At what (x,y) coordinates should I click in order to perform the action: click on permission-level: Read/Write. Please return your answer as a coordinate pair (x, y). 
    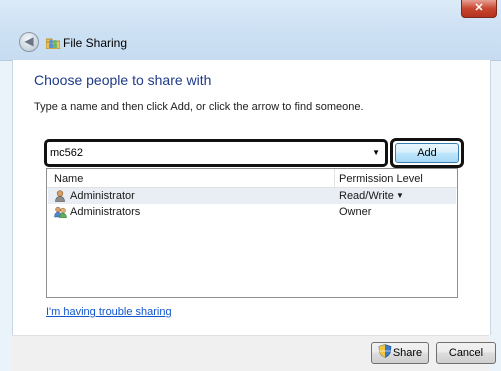
    Looking at the image, I should click on (366, 196).